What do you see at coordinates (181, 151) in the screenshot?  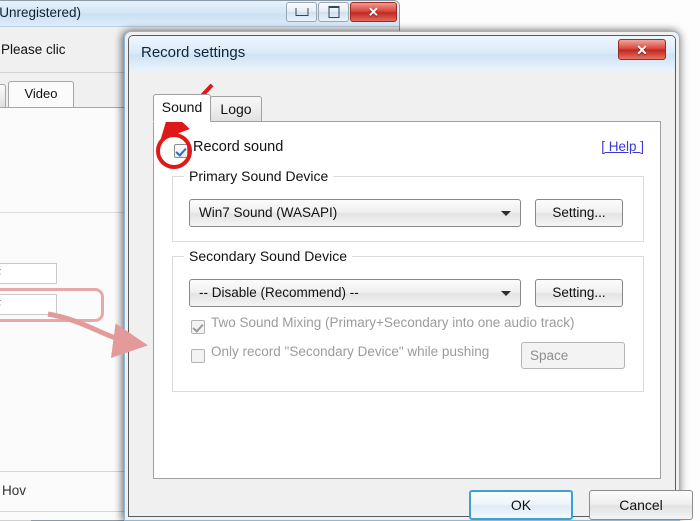 I see `record-sound-checkbox` at bounding box center [181, 151].